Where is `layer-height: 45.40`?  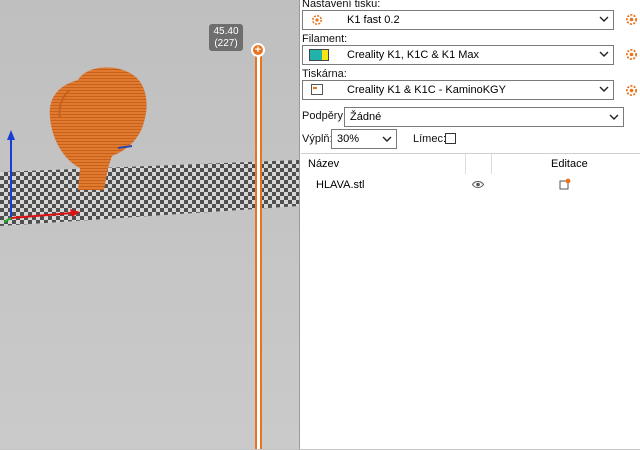
layer-height: 45.40 is located at coordinates (226, 31).